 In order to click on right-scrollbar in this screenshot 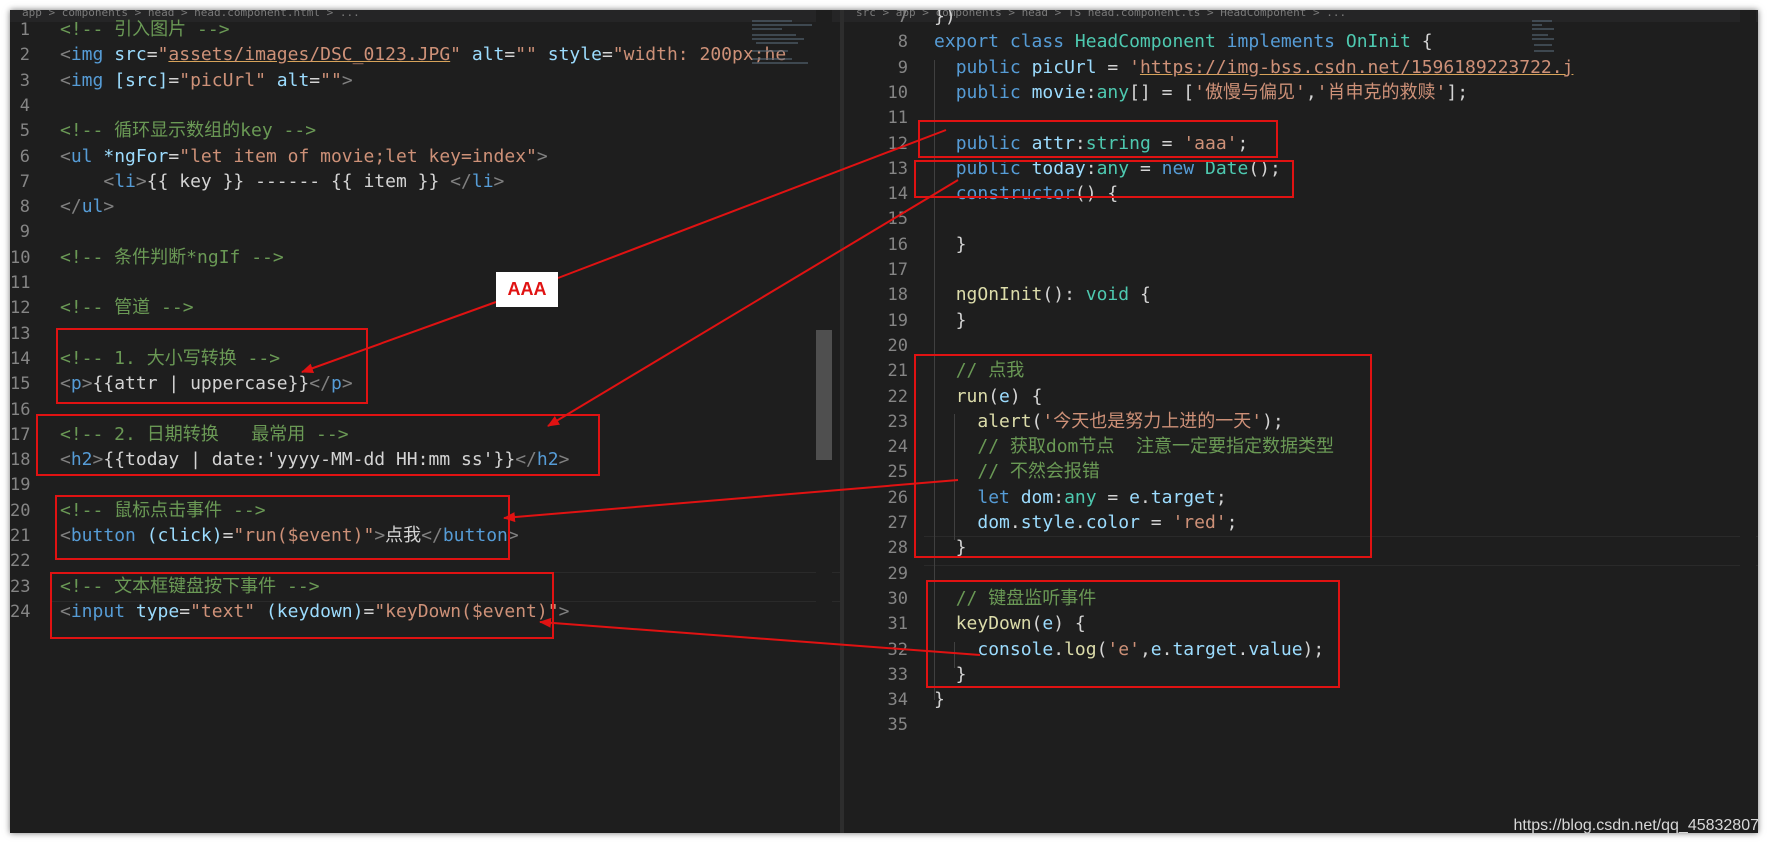, I will do `click(1748, 421)`.